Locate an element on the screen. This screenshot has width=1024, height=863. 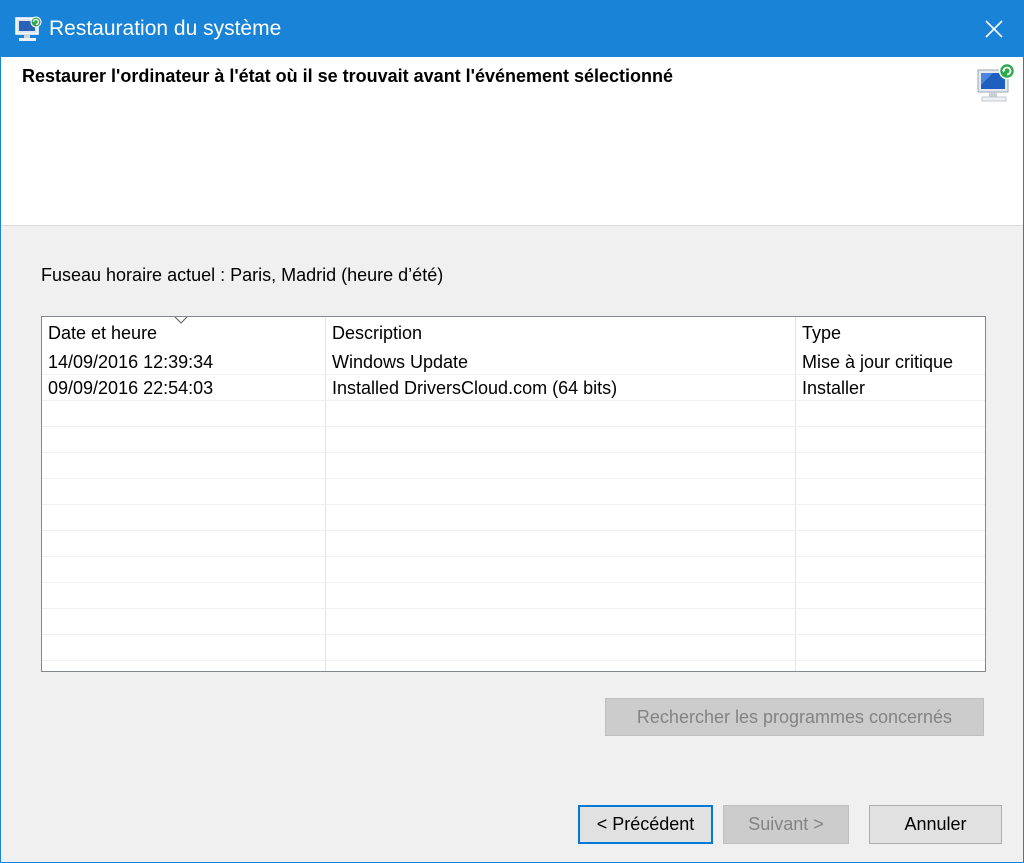
close-icon is located at coordinates (994, 29).